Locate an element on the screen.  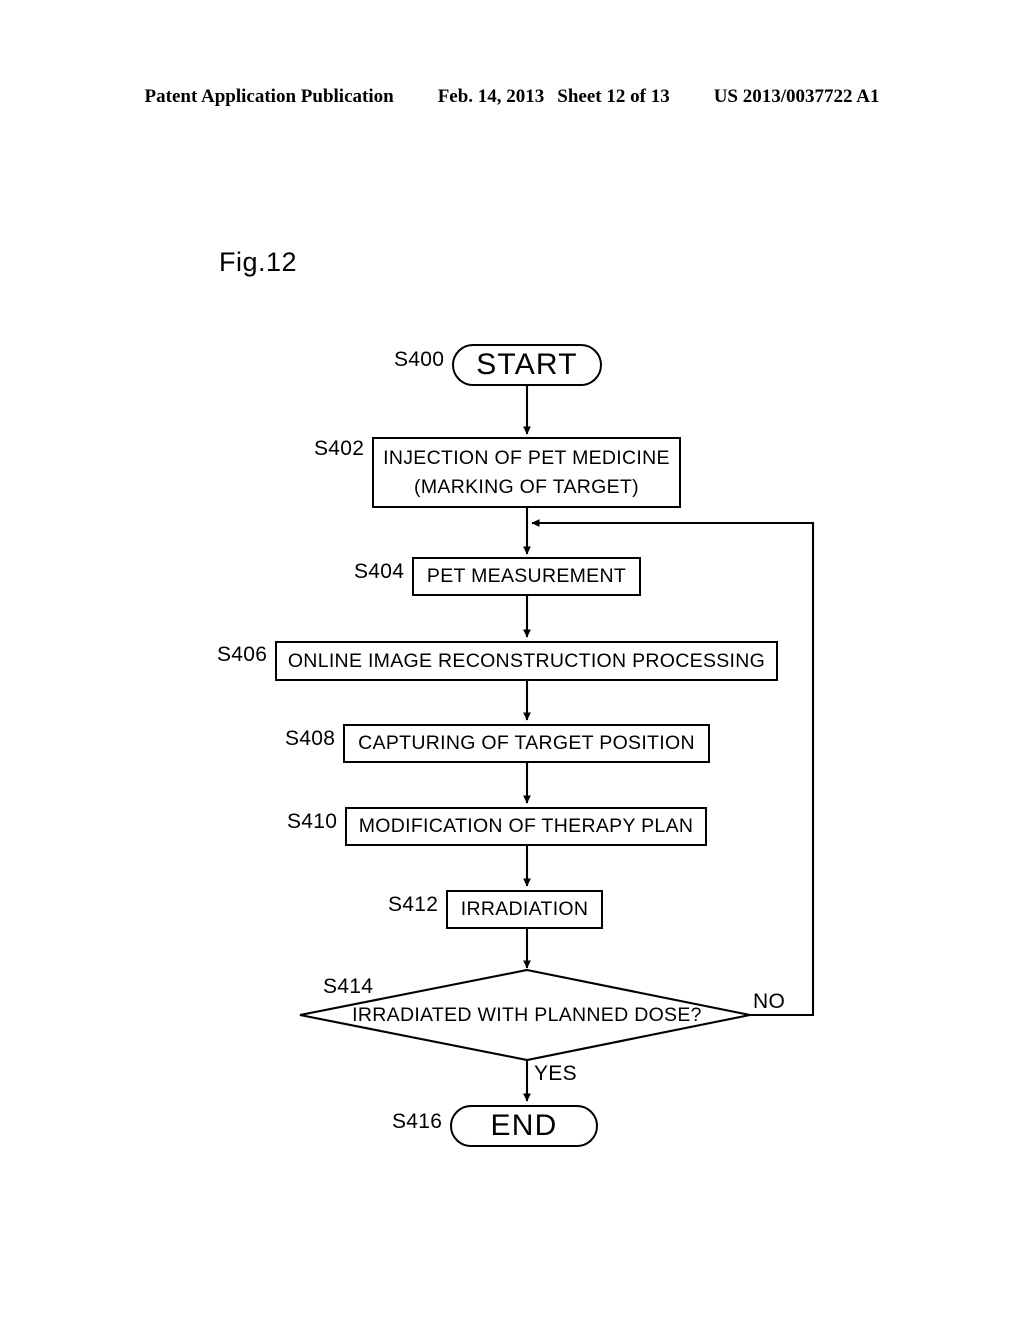
node-s408-capturing-target: CAPTURING OF TARGET POSITION is located at coordinates (526, 743).